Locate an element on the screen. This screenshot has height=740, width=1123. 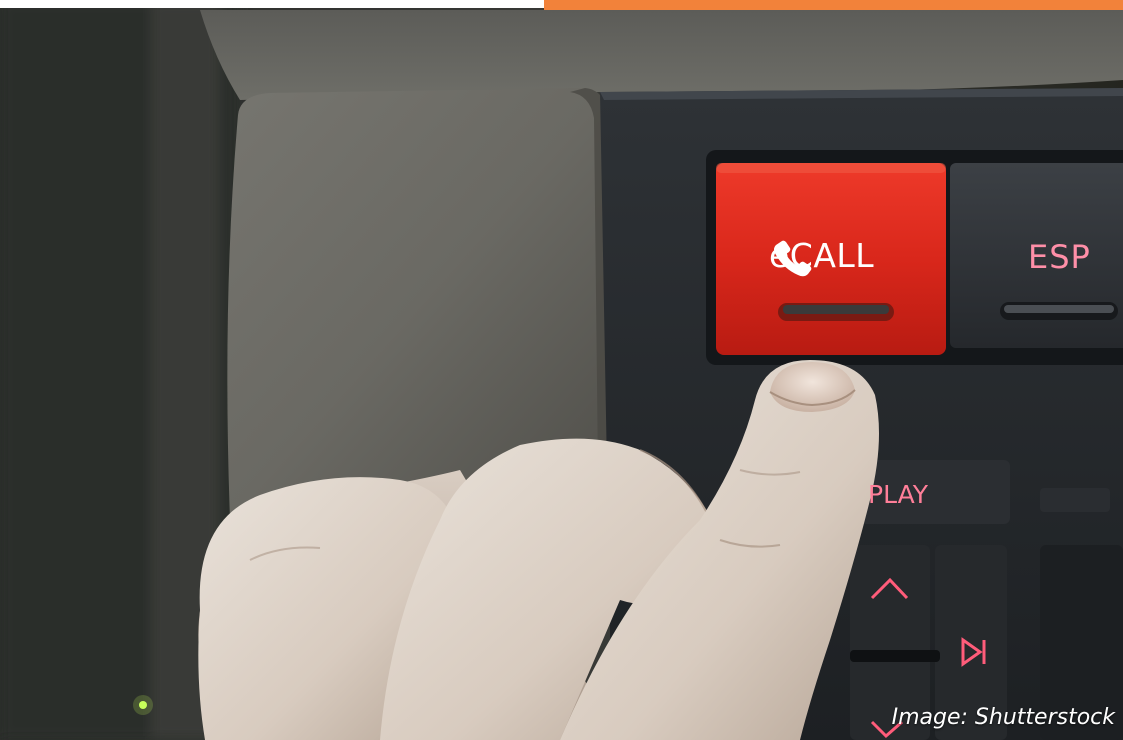
top-margin is located at coordinates (272, 4).